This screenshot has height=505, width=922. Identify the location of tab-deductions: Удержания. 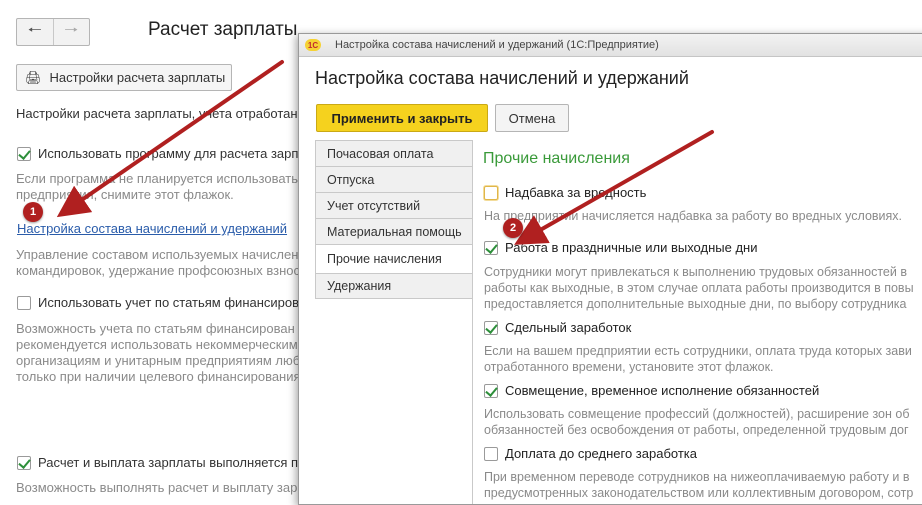
(394, 286).